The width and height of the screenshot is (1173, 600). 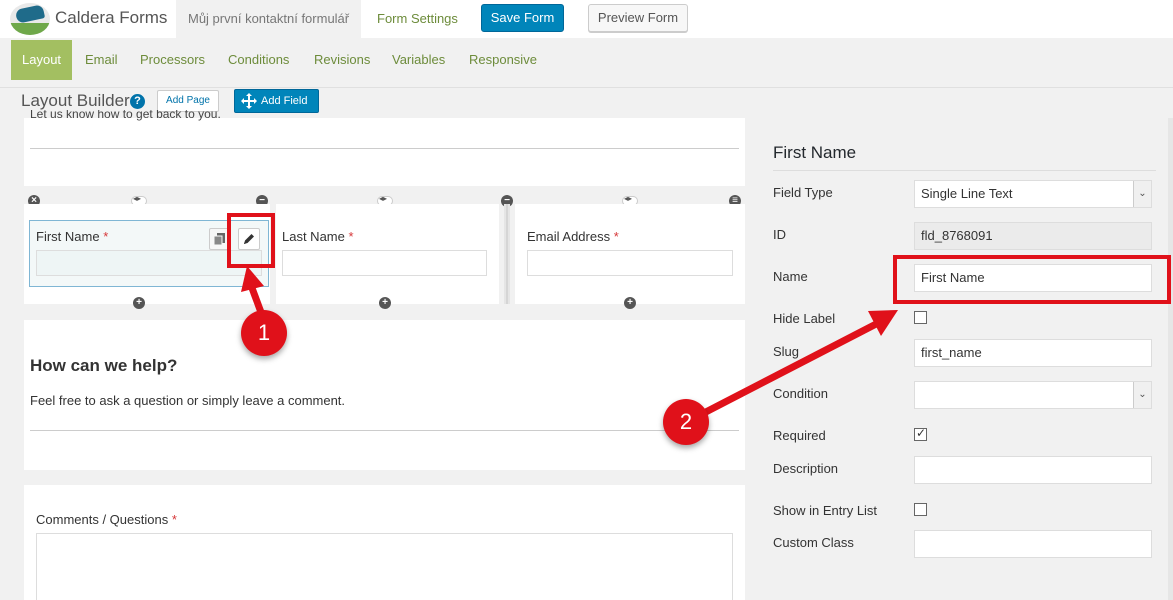 I want to click on annotation-badge-1: 1, so click(x=264, y=333).